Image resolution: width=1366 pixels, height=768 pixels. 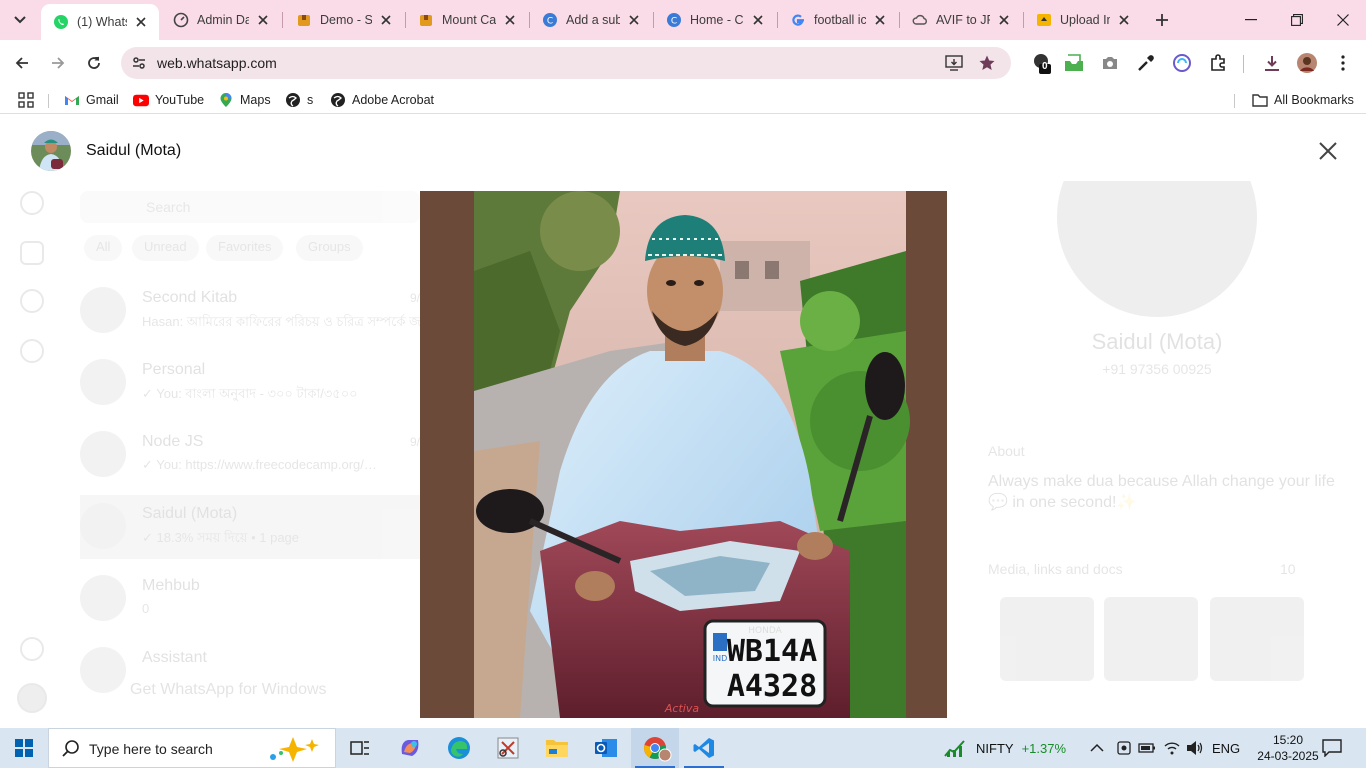 What do you see at coordinates (1328, 151) in the screenshot?
I see `close-viewer-button` at bounding box center [1328, 151].